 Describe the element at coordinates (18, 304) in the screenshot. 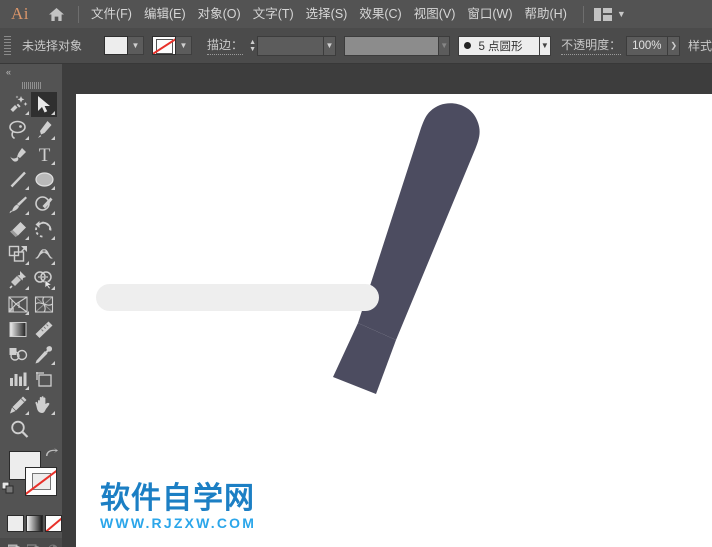

I see `tool-perspective-grid` at that location.